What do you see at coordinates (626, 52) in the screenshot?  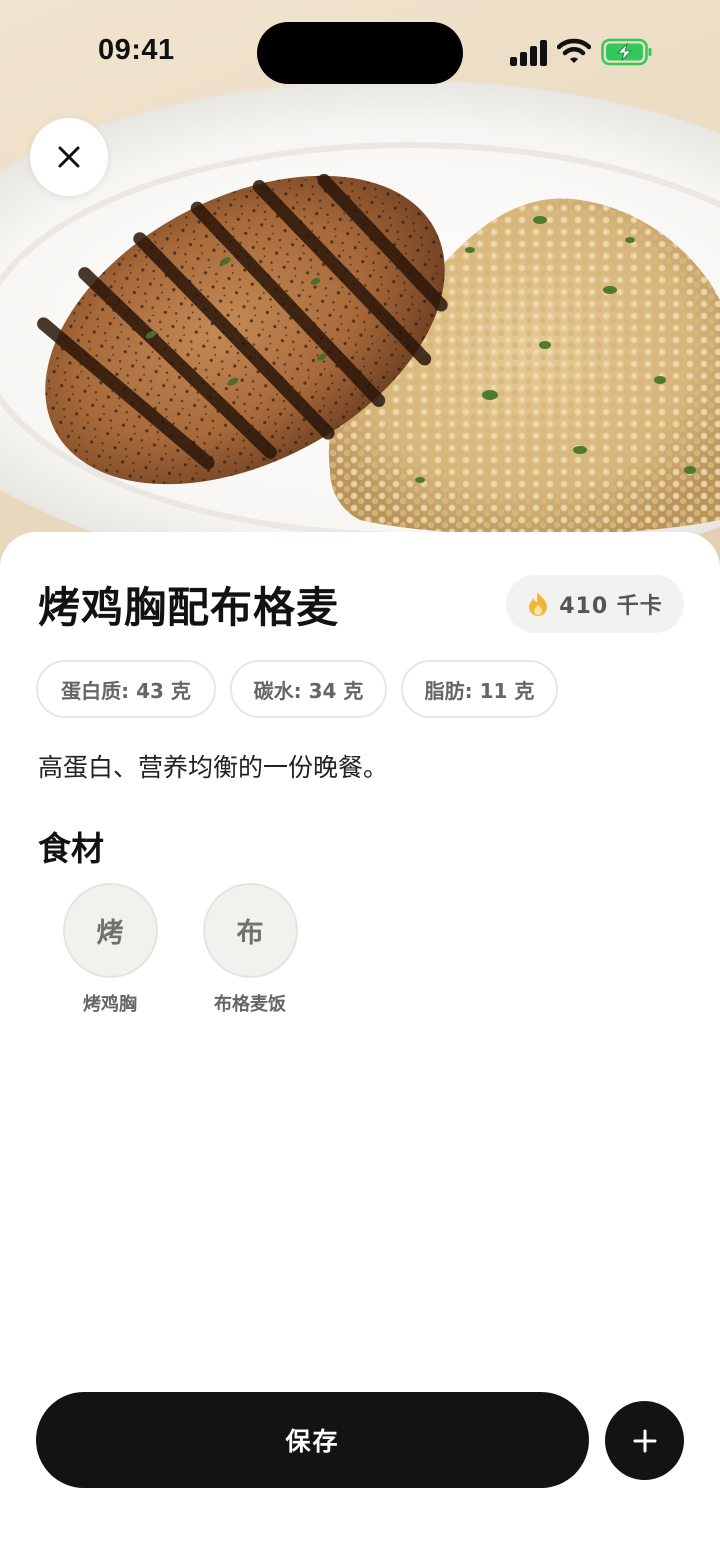 I see `battery-charging-icon` at bounding box center [626, 52].